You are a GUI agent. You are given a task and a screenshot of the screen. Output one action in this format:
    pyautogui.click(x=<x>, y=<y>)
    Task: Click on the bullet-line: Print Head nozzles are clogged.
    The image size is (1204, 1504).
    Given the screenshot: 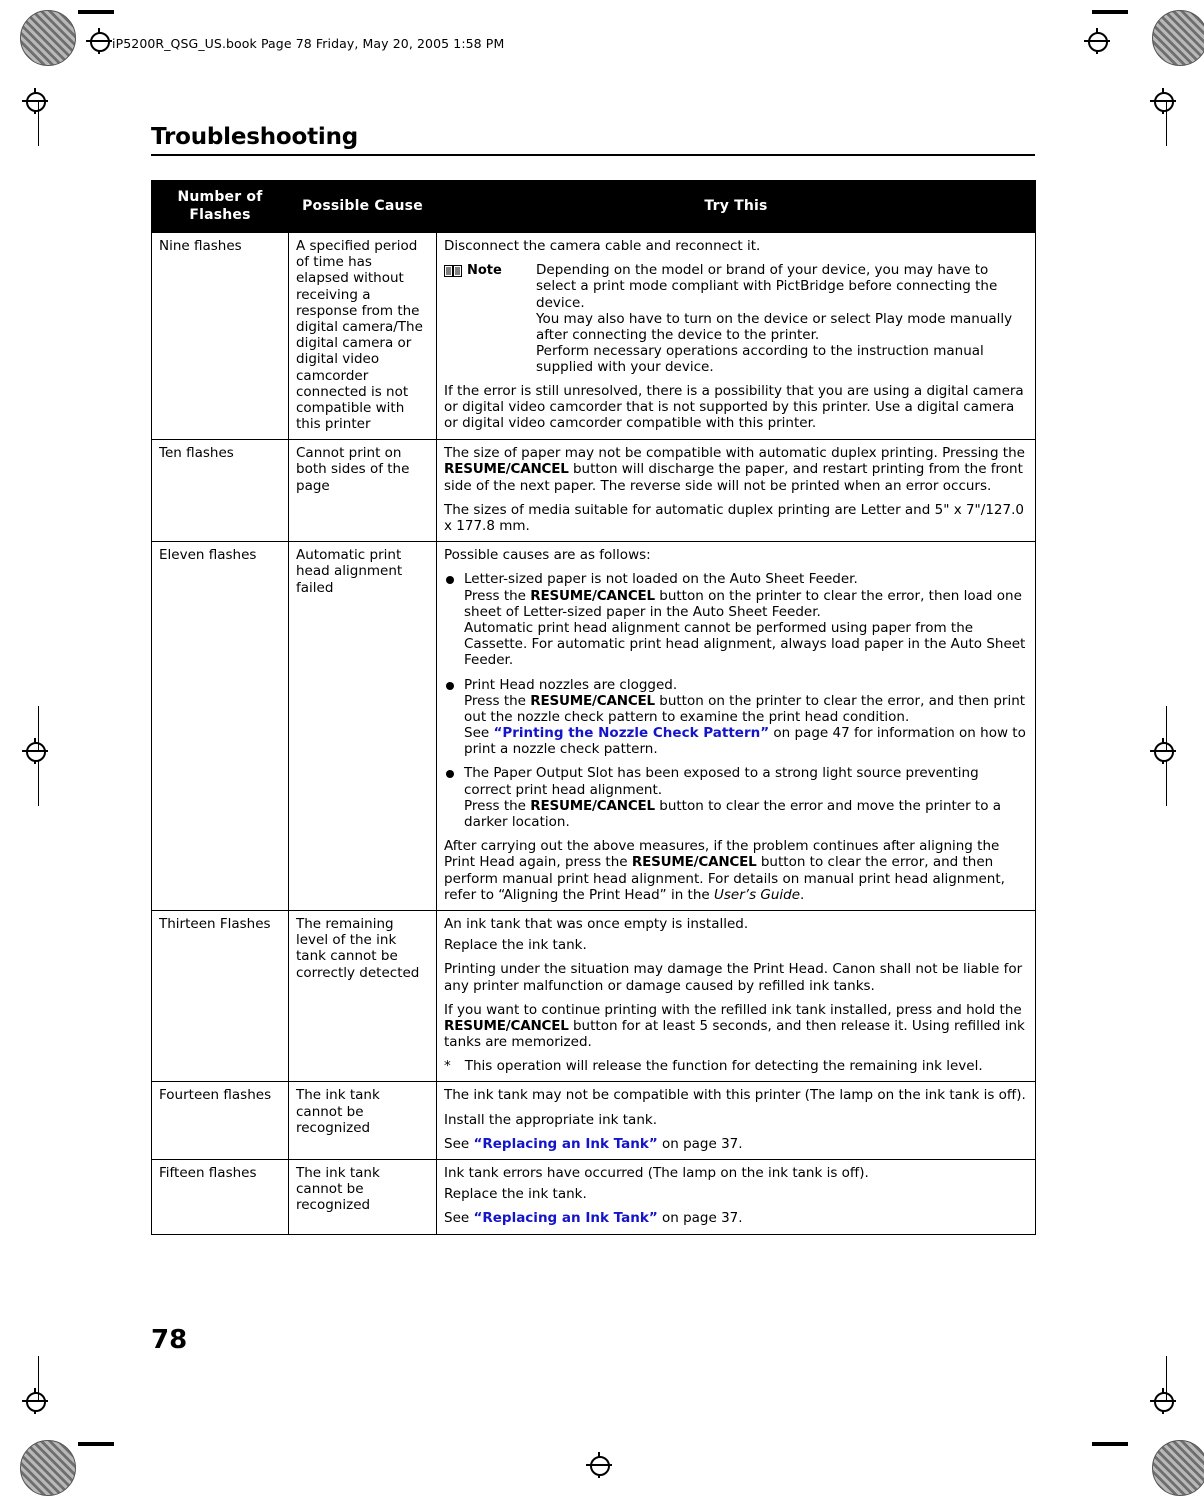 What is the action you would take?
    pyautogui.click(x=571, y=684)
    